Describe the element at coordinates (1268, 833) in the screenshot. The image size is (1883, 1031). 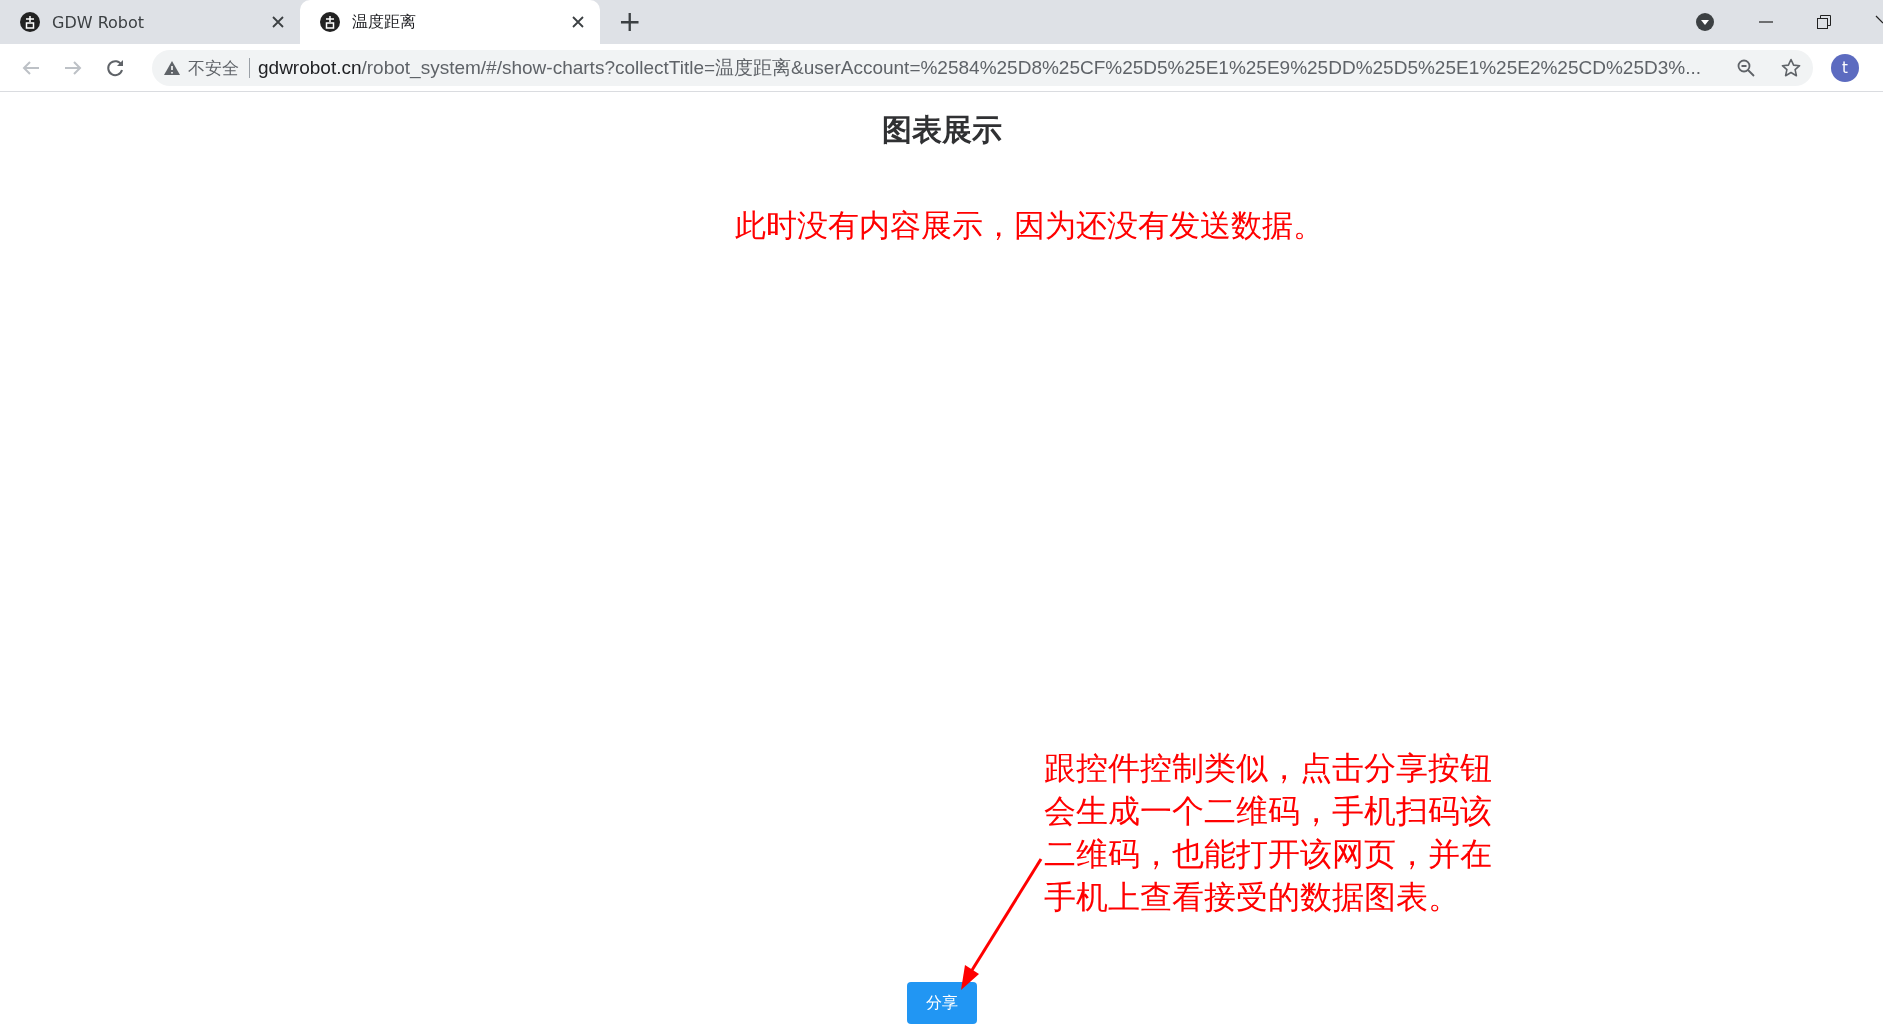
I see `annotation-text: 跟控件控制类似，点击分享按钮会生成一个二维码，手机扫码该二维码，也能打开该网页，并在手机上查看接受的数据图表。` at that location.